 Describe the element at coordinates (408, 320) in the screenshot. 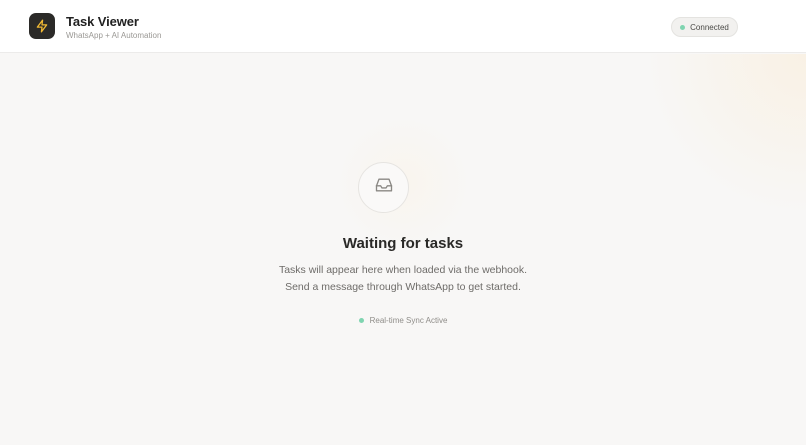

I see `sync-status-label: Real-time Sync Active` at that location.